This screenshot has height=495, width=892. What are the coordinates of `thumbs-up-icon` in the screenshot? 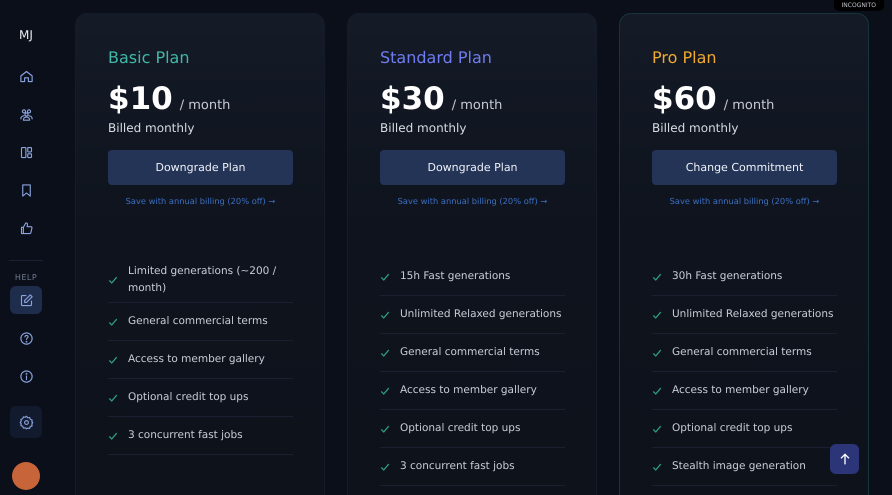 It's located at (26, 228).